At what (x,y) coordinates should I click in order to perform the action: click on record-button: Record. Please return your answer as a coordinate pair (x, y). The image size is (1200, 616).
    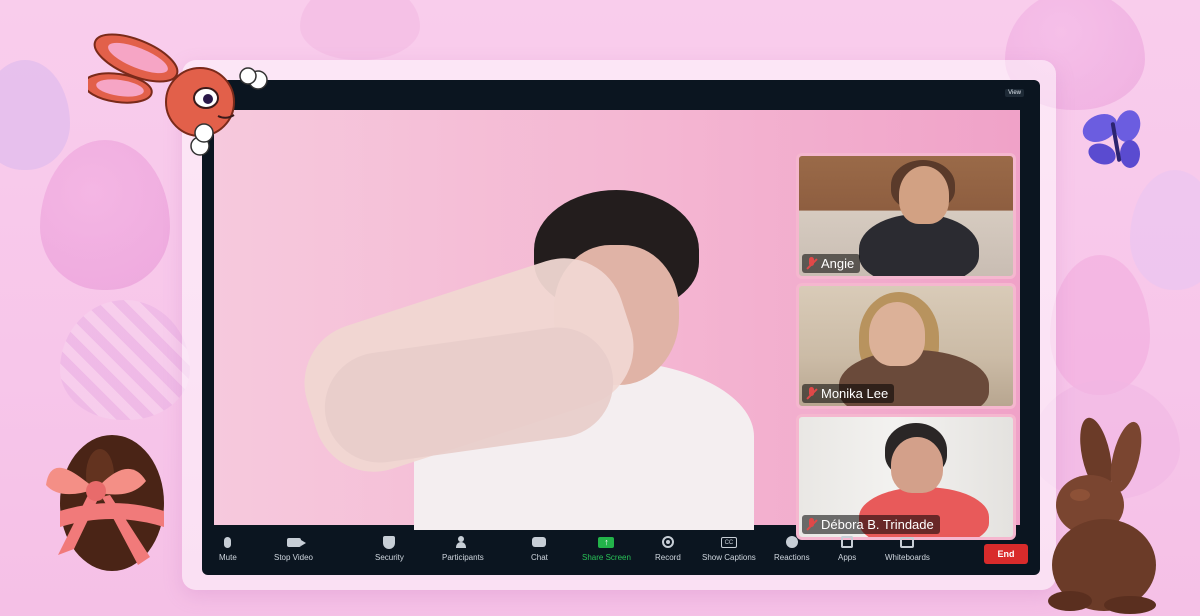
    Looking at the image, I should click on (668, 548).